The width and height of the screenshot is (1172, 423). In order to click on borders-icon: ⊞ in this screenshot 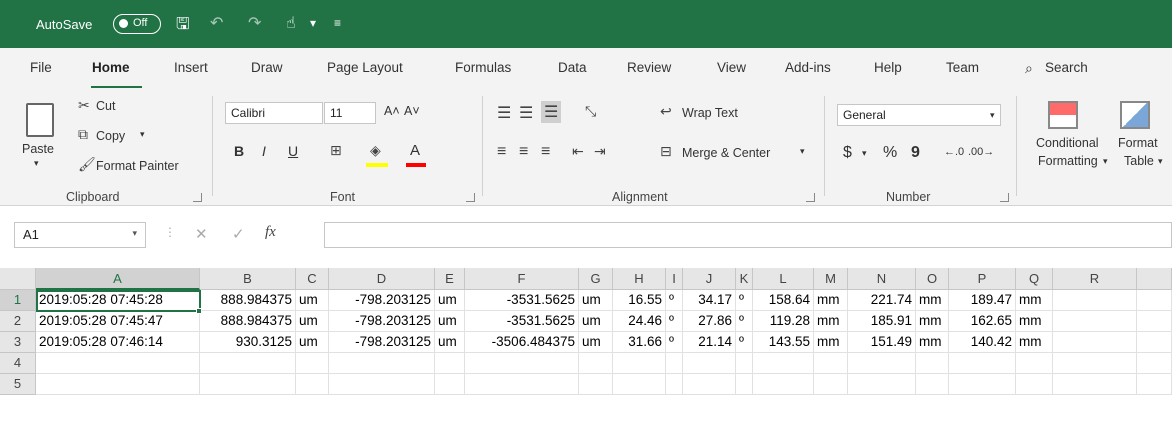, I will do `click(336, 150)`.